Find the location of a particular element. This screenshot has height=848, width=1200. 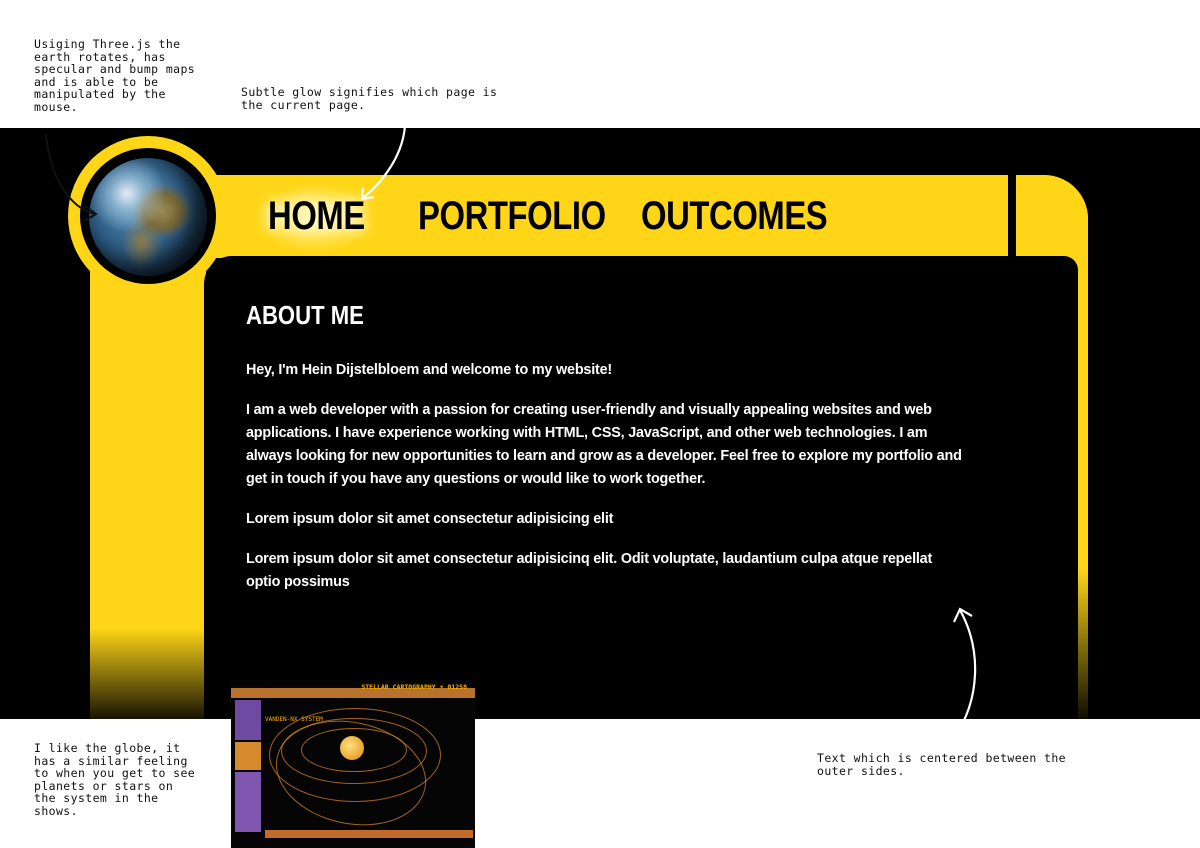

lcars-bottom-strip is located at coordinates (369, 834).